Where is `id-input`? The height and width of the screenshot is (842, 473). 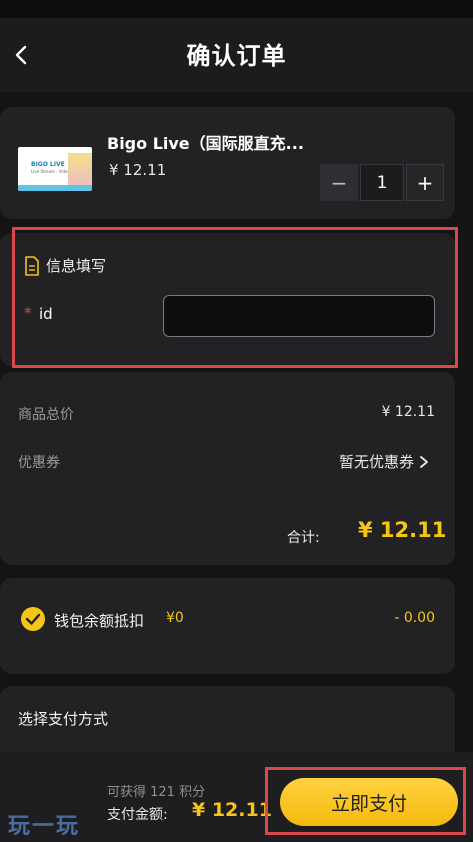 id-input is located at coordinates (299, 316).